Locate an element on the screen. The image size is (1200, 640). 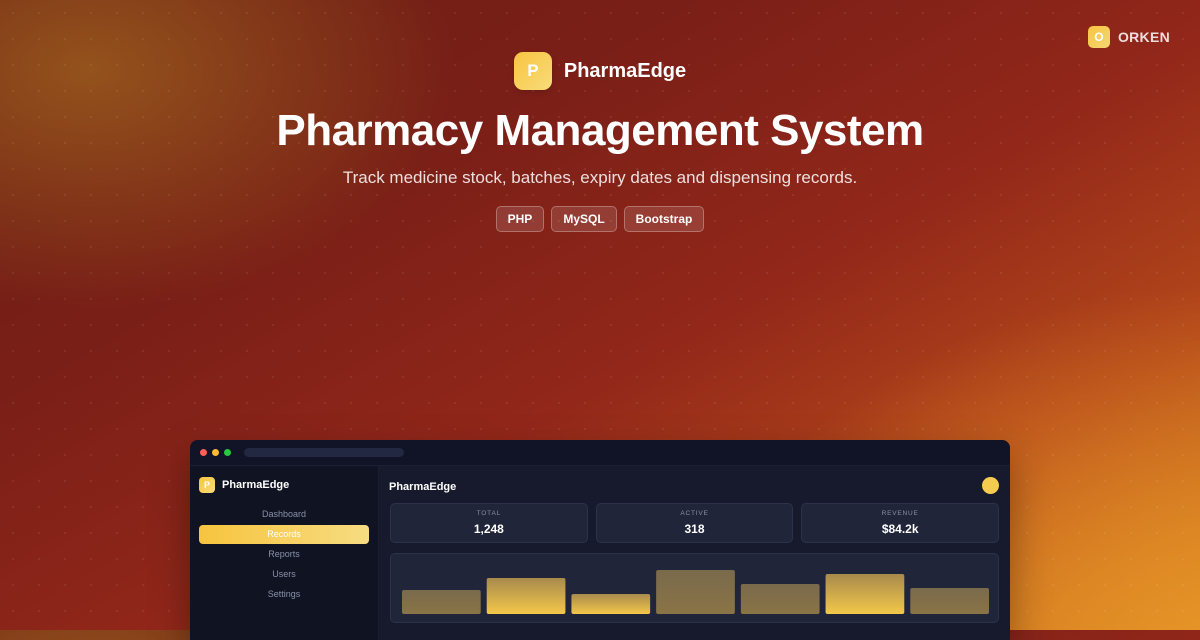
stat-value: 318 is located at coordinates (694, 529).